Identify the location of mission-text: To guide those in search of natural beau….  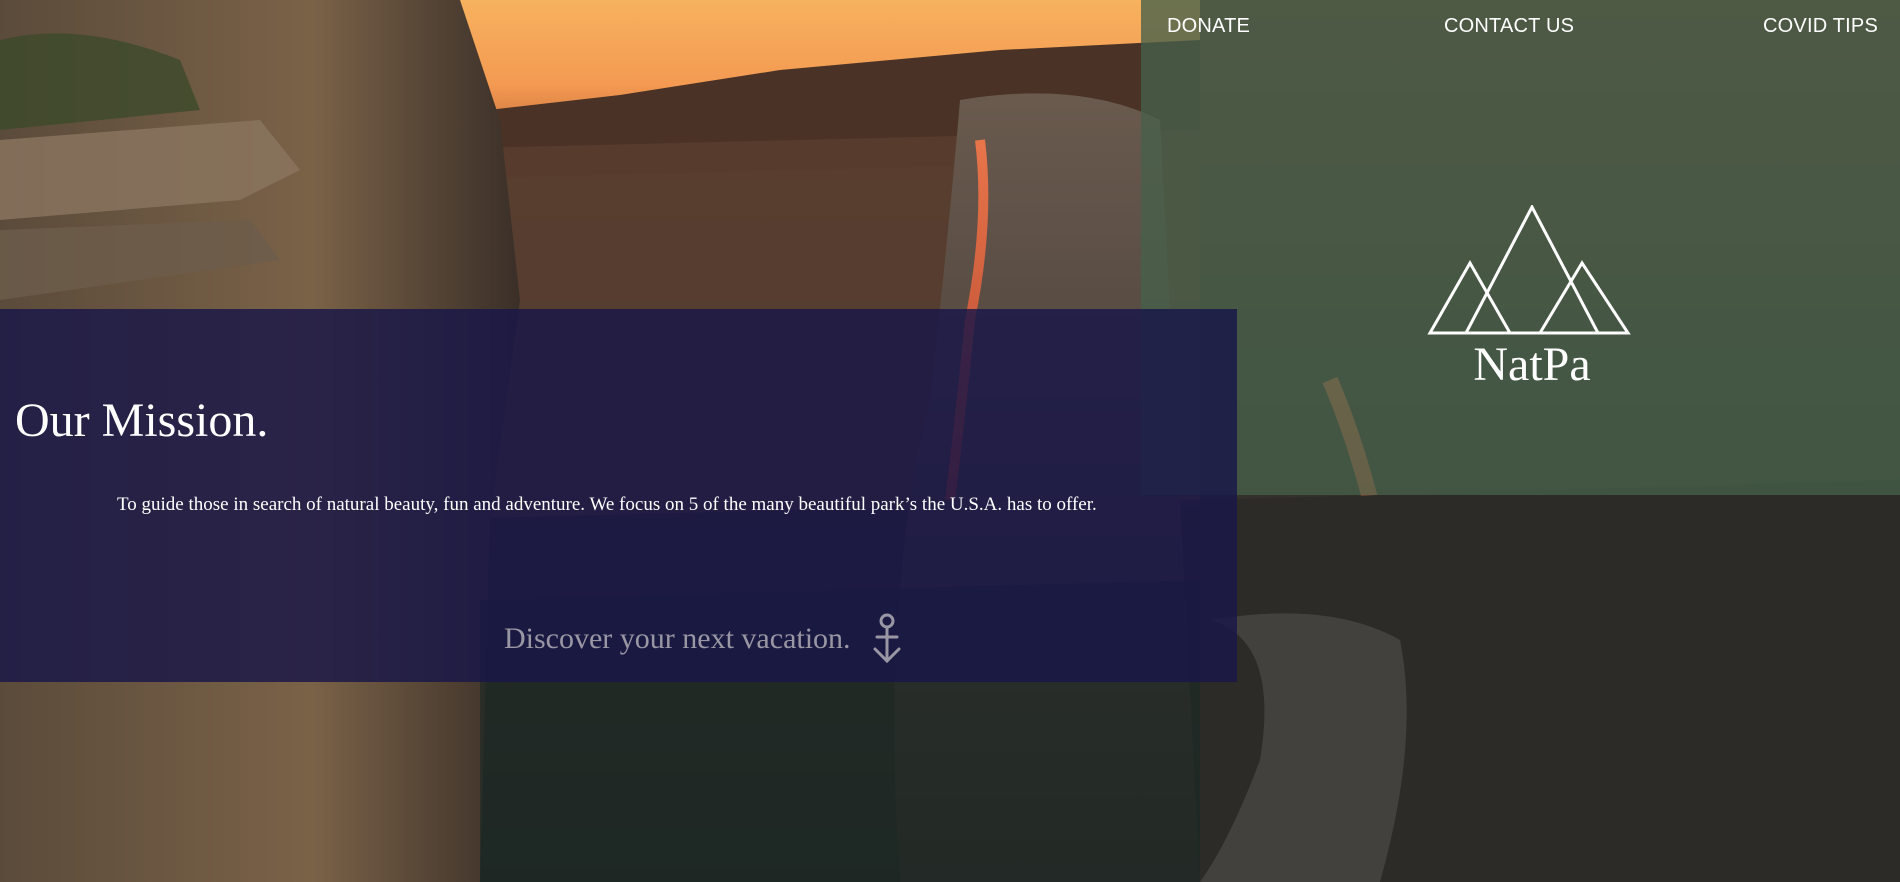
(607, 504).